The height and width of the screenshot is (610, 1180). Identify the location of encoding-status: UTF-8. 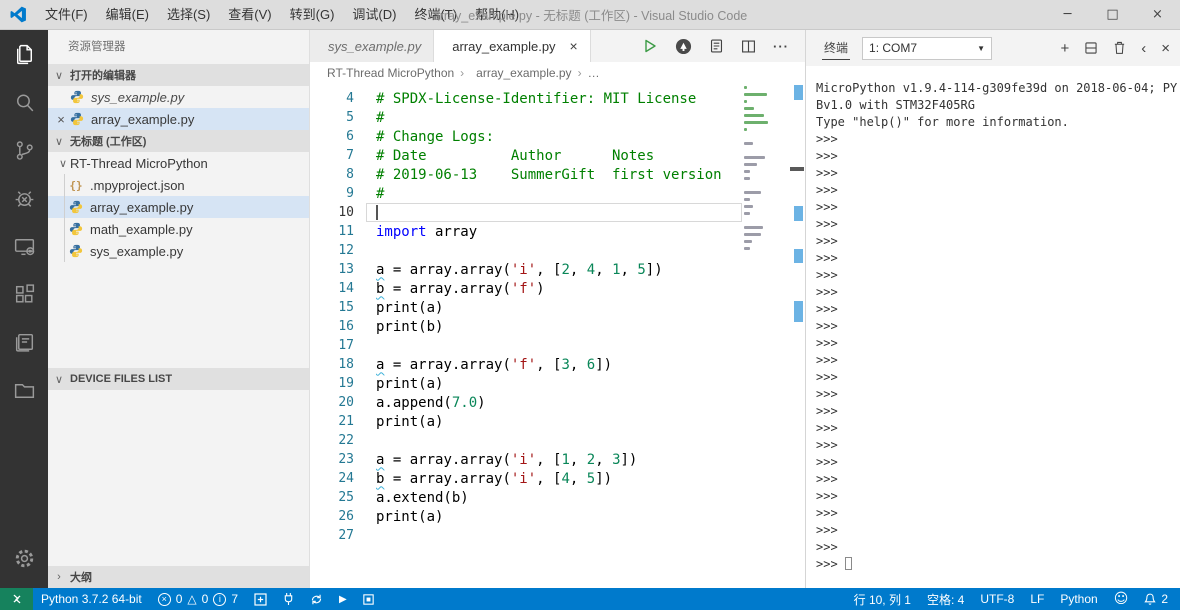
(997, 599).